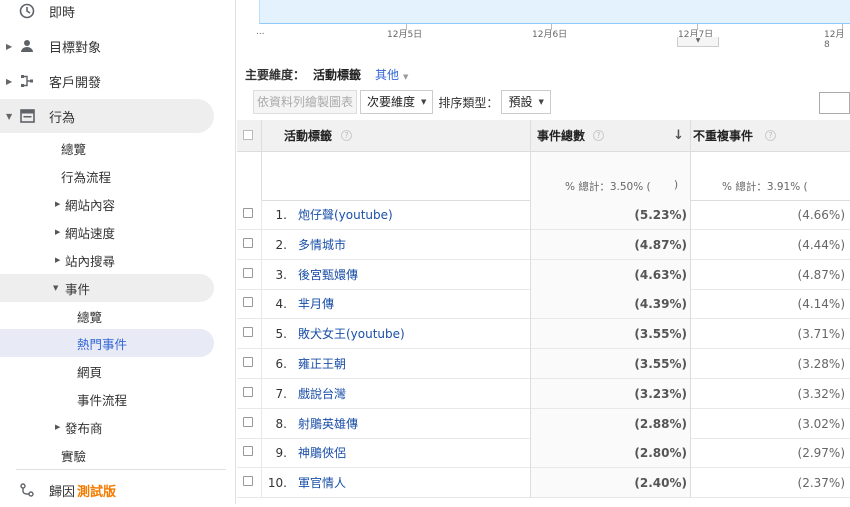 Image resolution: width=850 pixels, height=507 pixels. What do you see at coordinates (86, 177) in the screenshot?
I see `sidebar-item-label: 行為流程` at bounding box center [86, 177].